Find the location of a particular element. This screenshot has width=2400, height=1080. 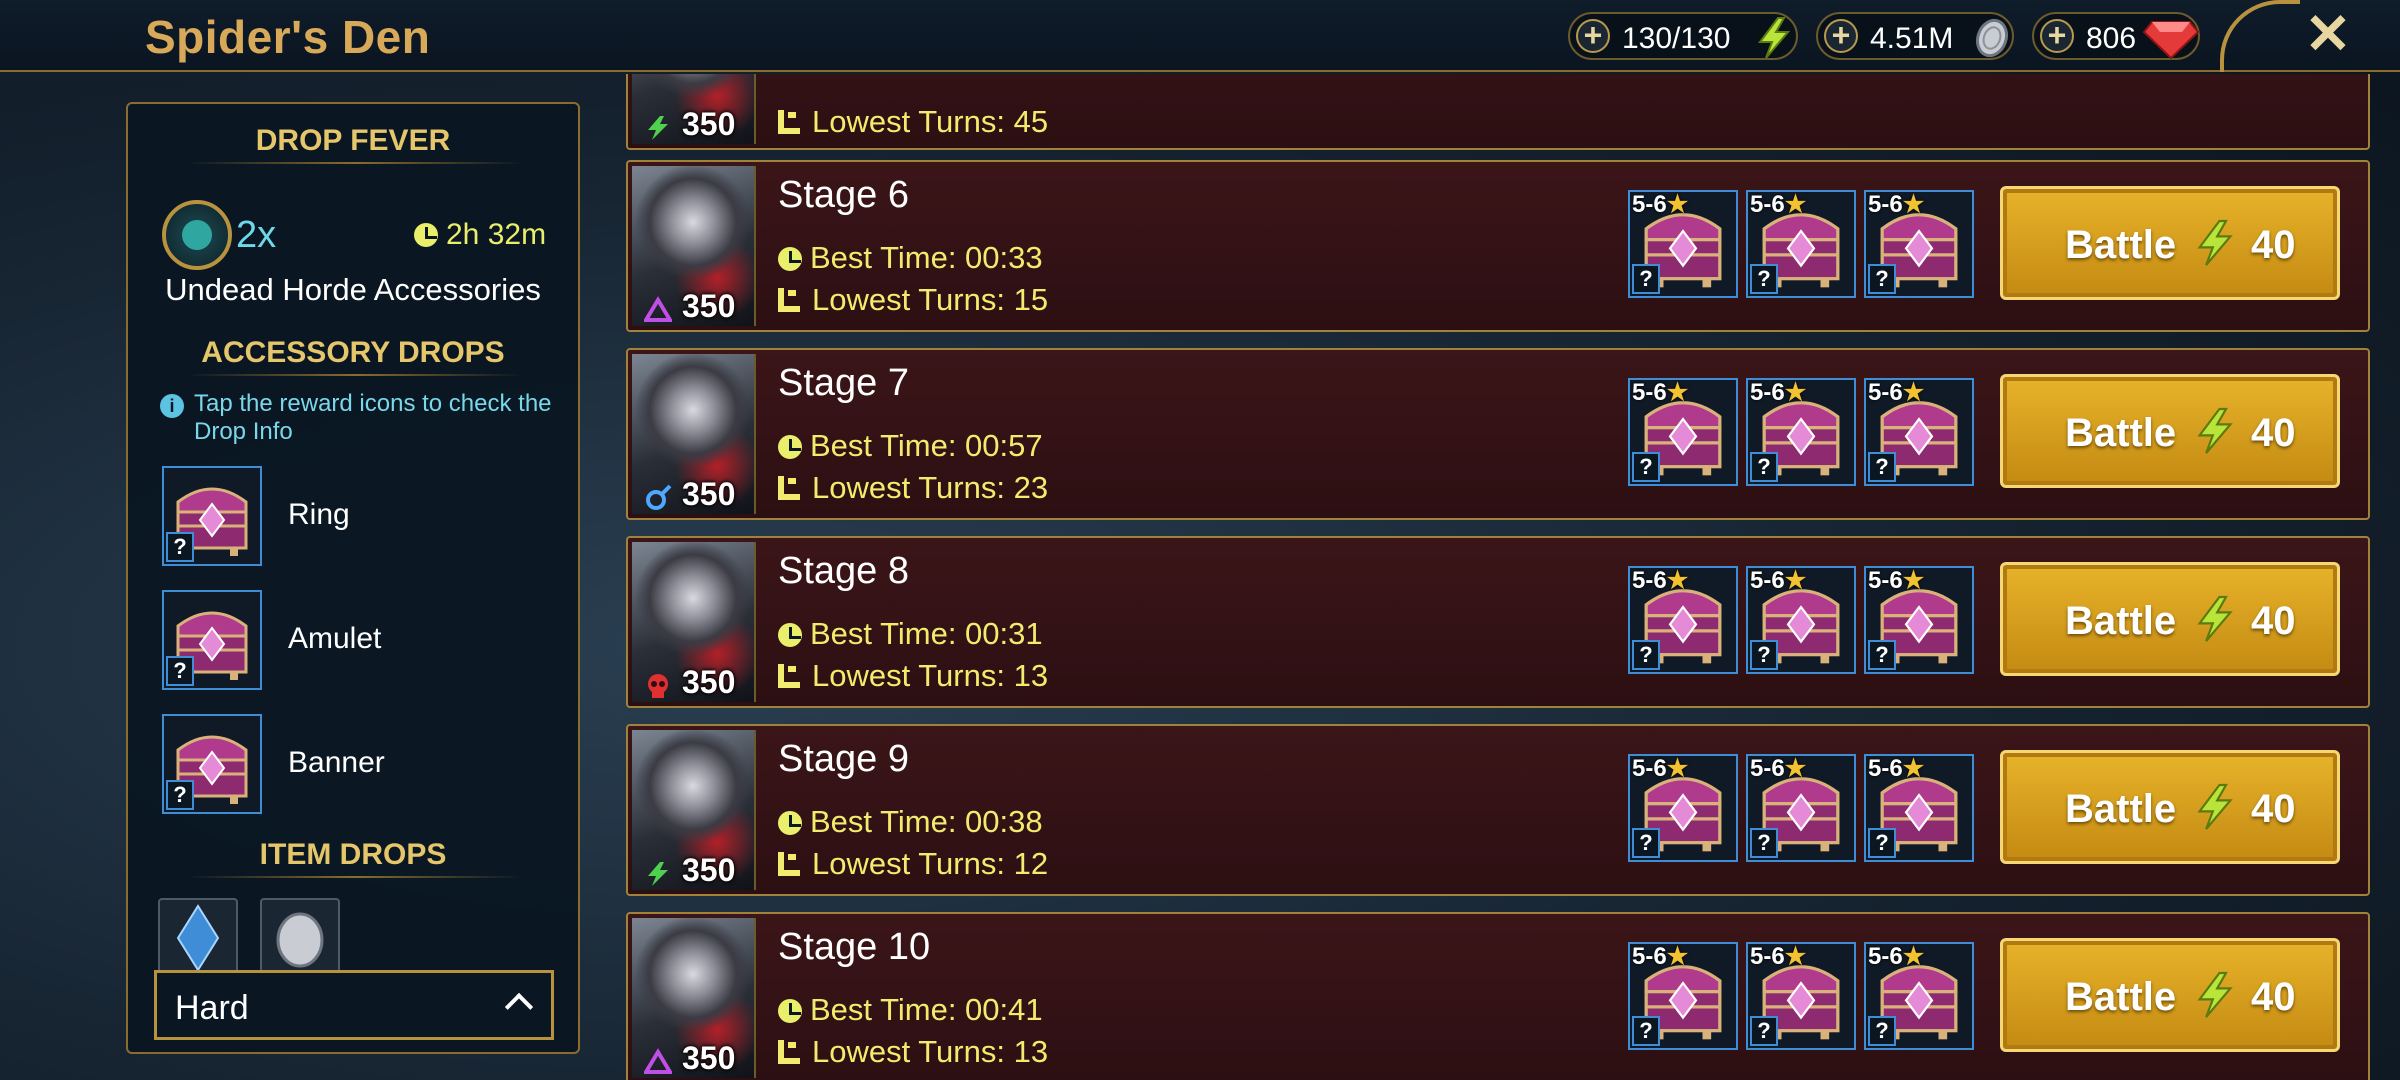

add-gems-button: + is located at coordinates (2057, 36).